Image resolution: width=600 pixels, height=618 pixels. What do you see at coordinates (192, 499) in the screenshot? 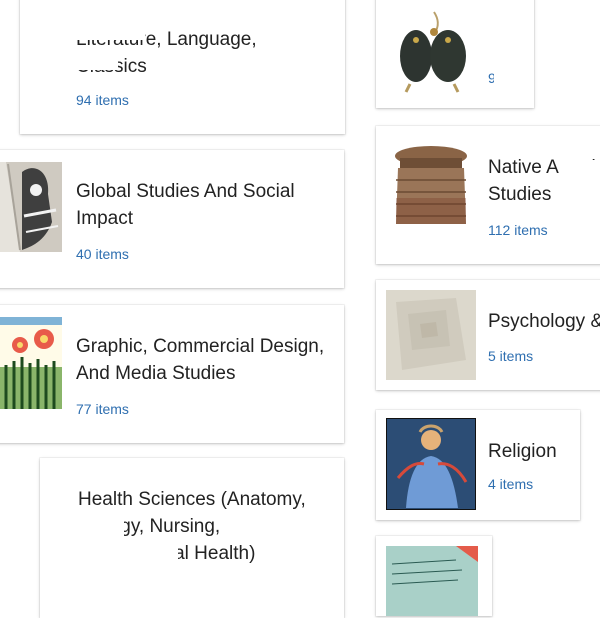
I see `title-line: Health Sciences (Anatomy,` at bounding box center [192, 499].